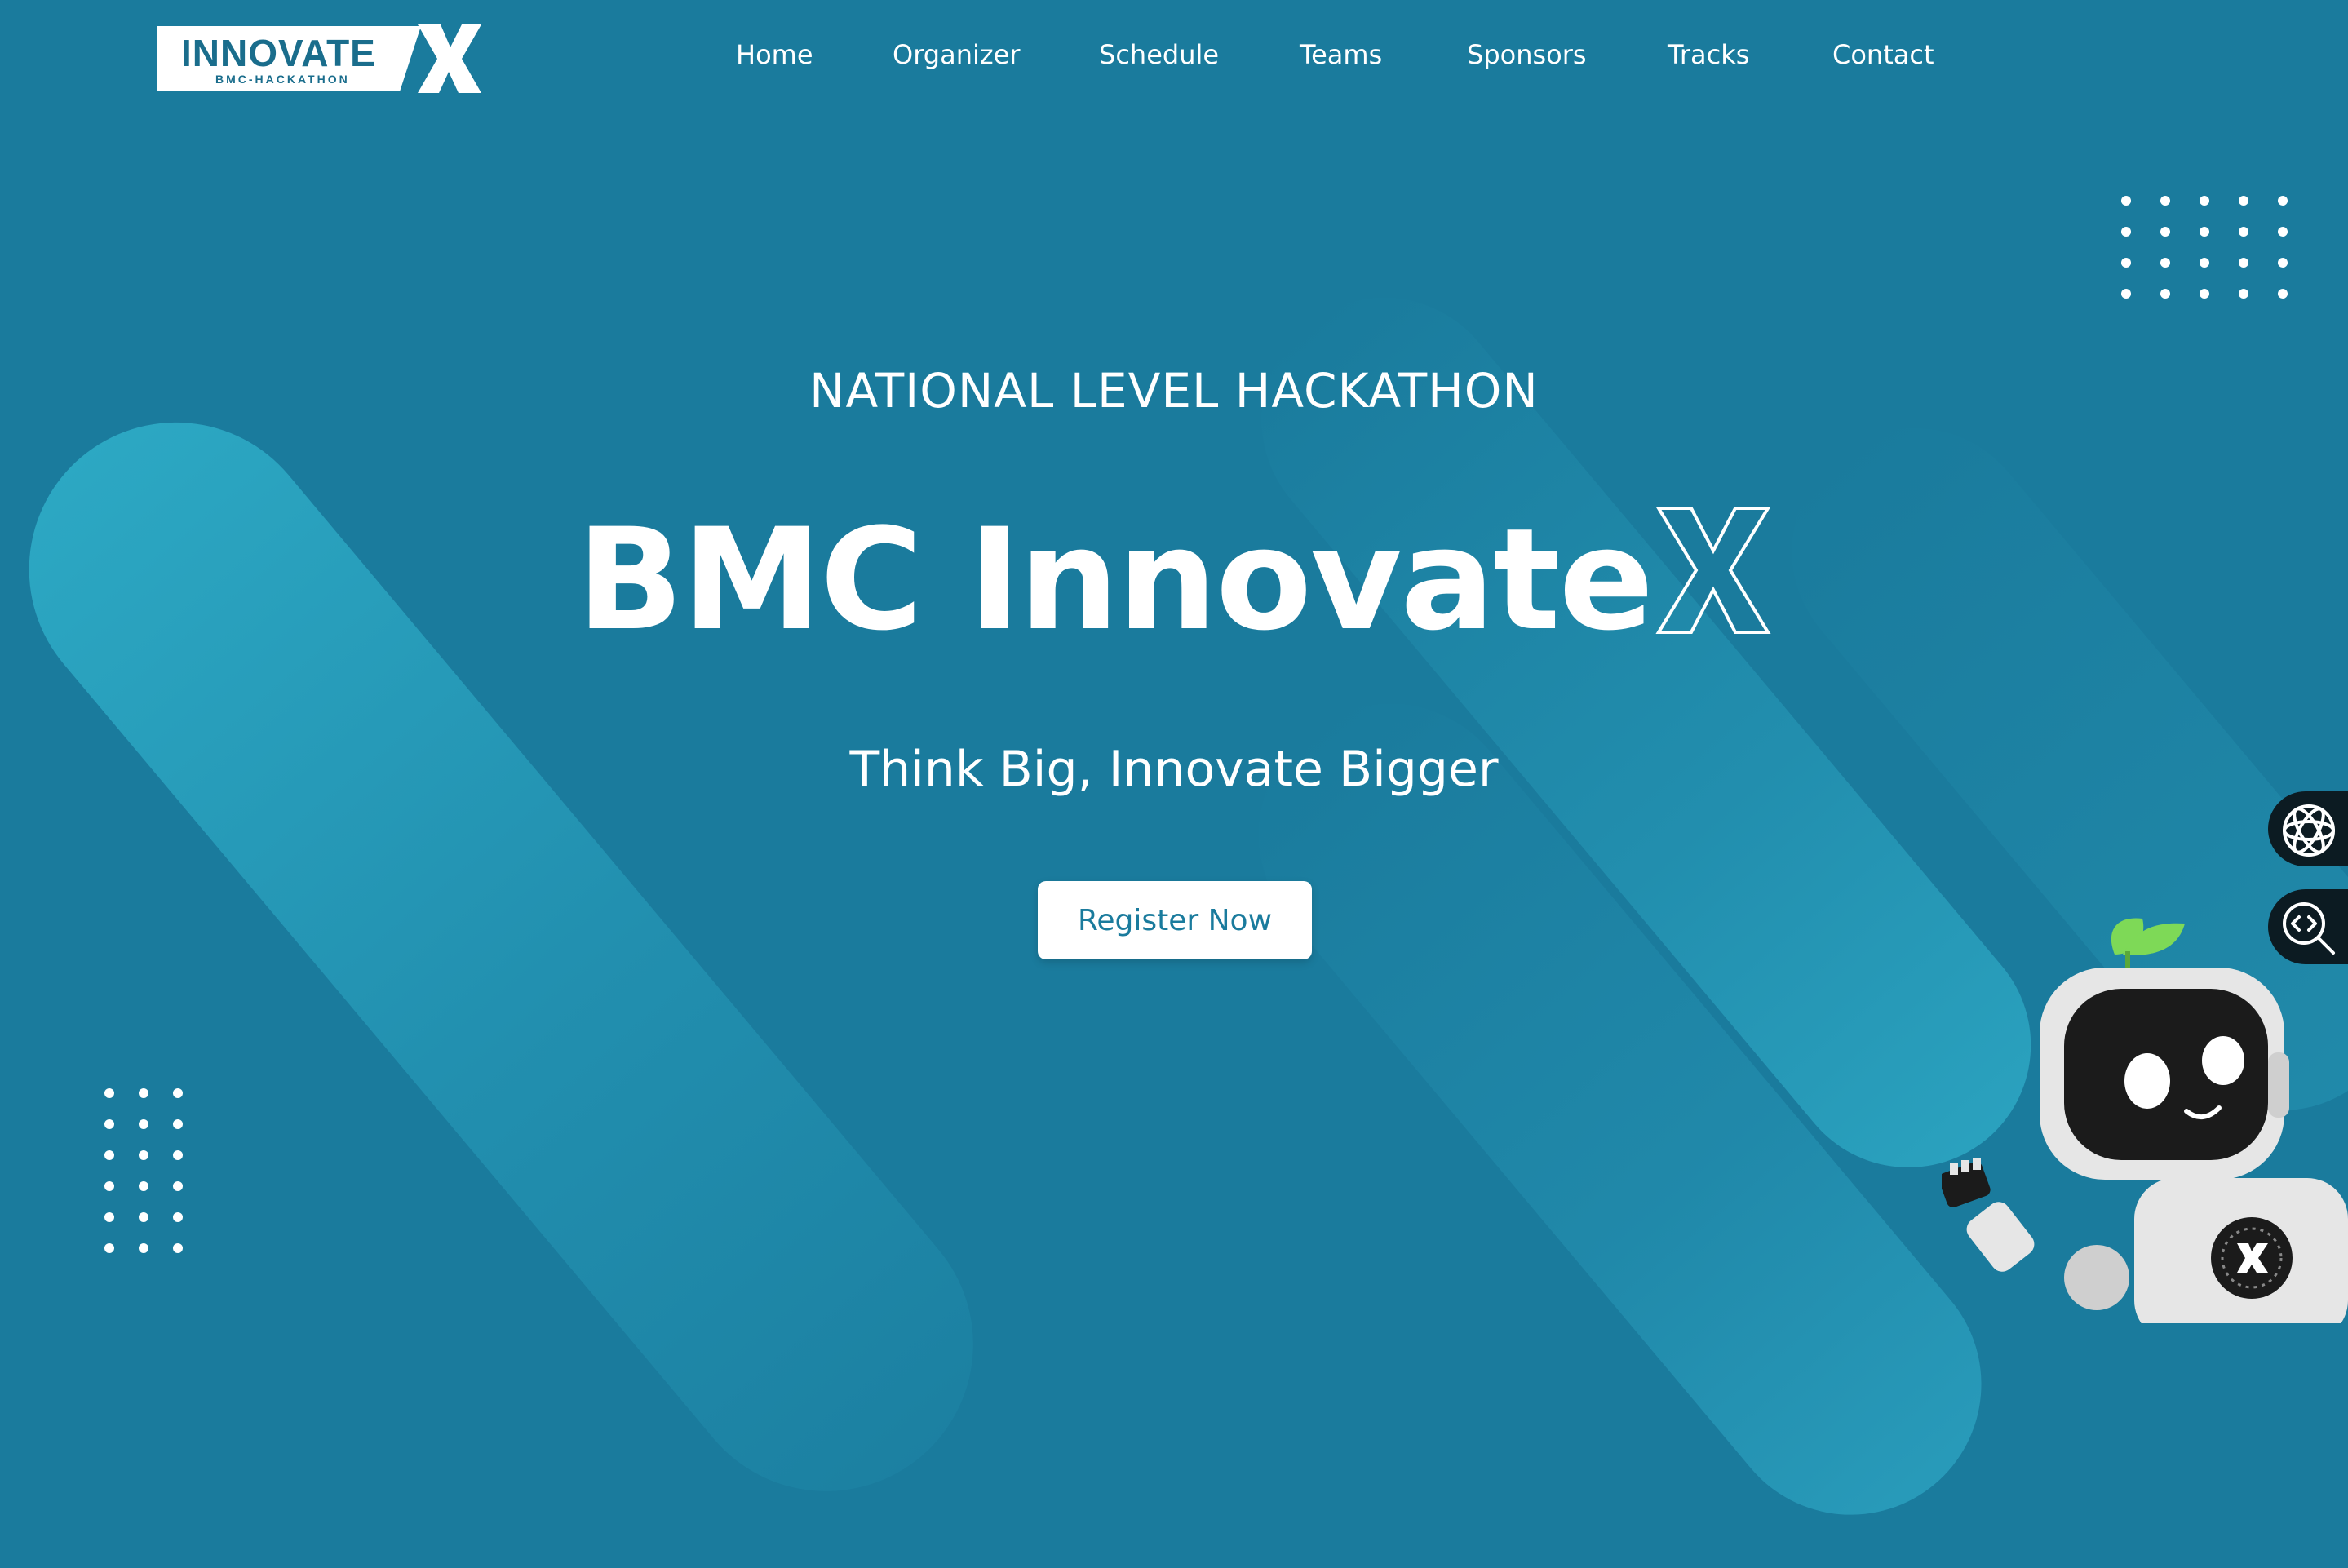  I want to click on nav-contact: Contact, so click(1883, 54).